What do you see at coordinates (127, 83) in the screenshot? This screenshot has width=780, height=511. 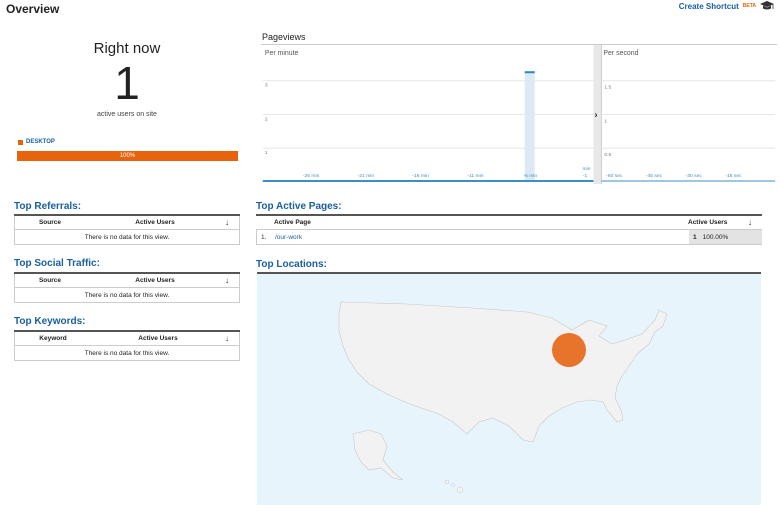 I see `active-users-count: 1` at bounding box center [127, 83].